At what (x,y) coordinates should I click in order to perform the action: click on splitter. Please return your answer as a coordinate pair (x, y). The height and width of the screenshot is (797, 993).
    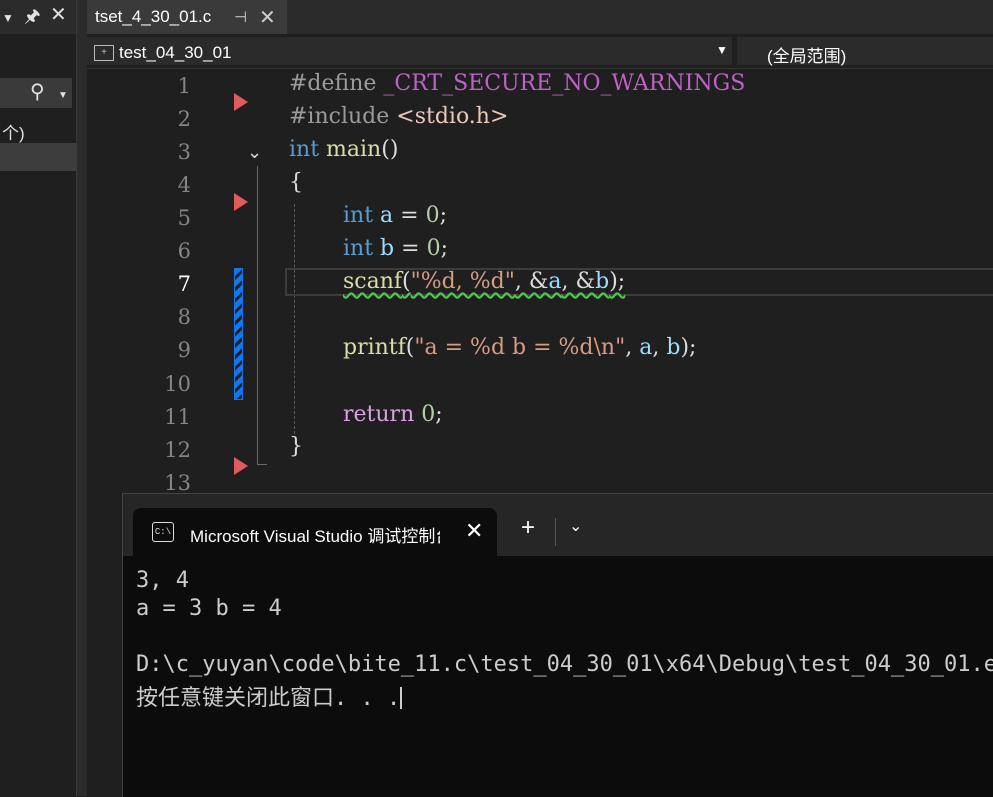
    Looking at the image, I should click on (82, 398).